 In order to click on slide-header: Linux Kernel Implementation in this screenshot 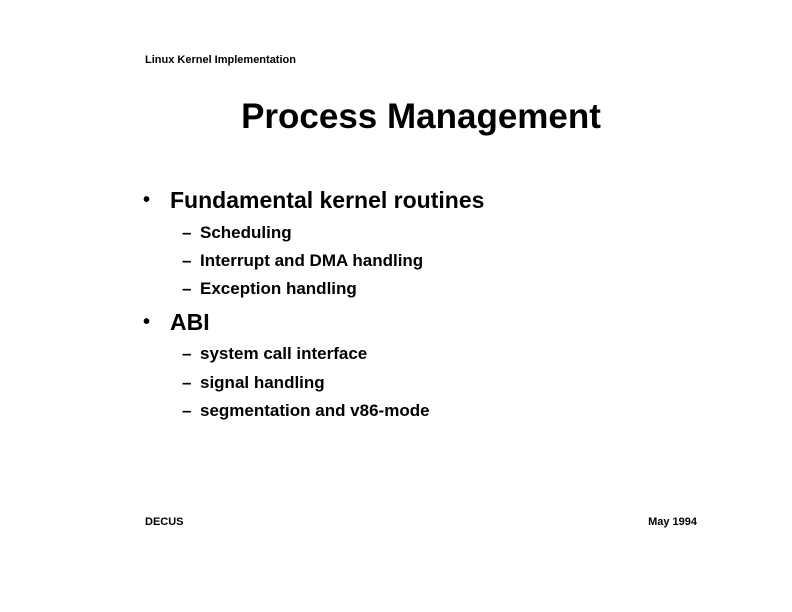, I will do `click(220, 60)`.